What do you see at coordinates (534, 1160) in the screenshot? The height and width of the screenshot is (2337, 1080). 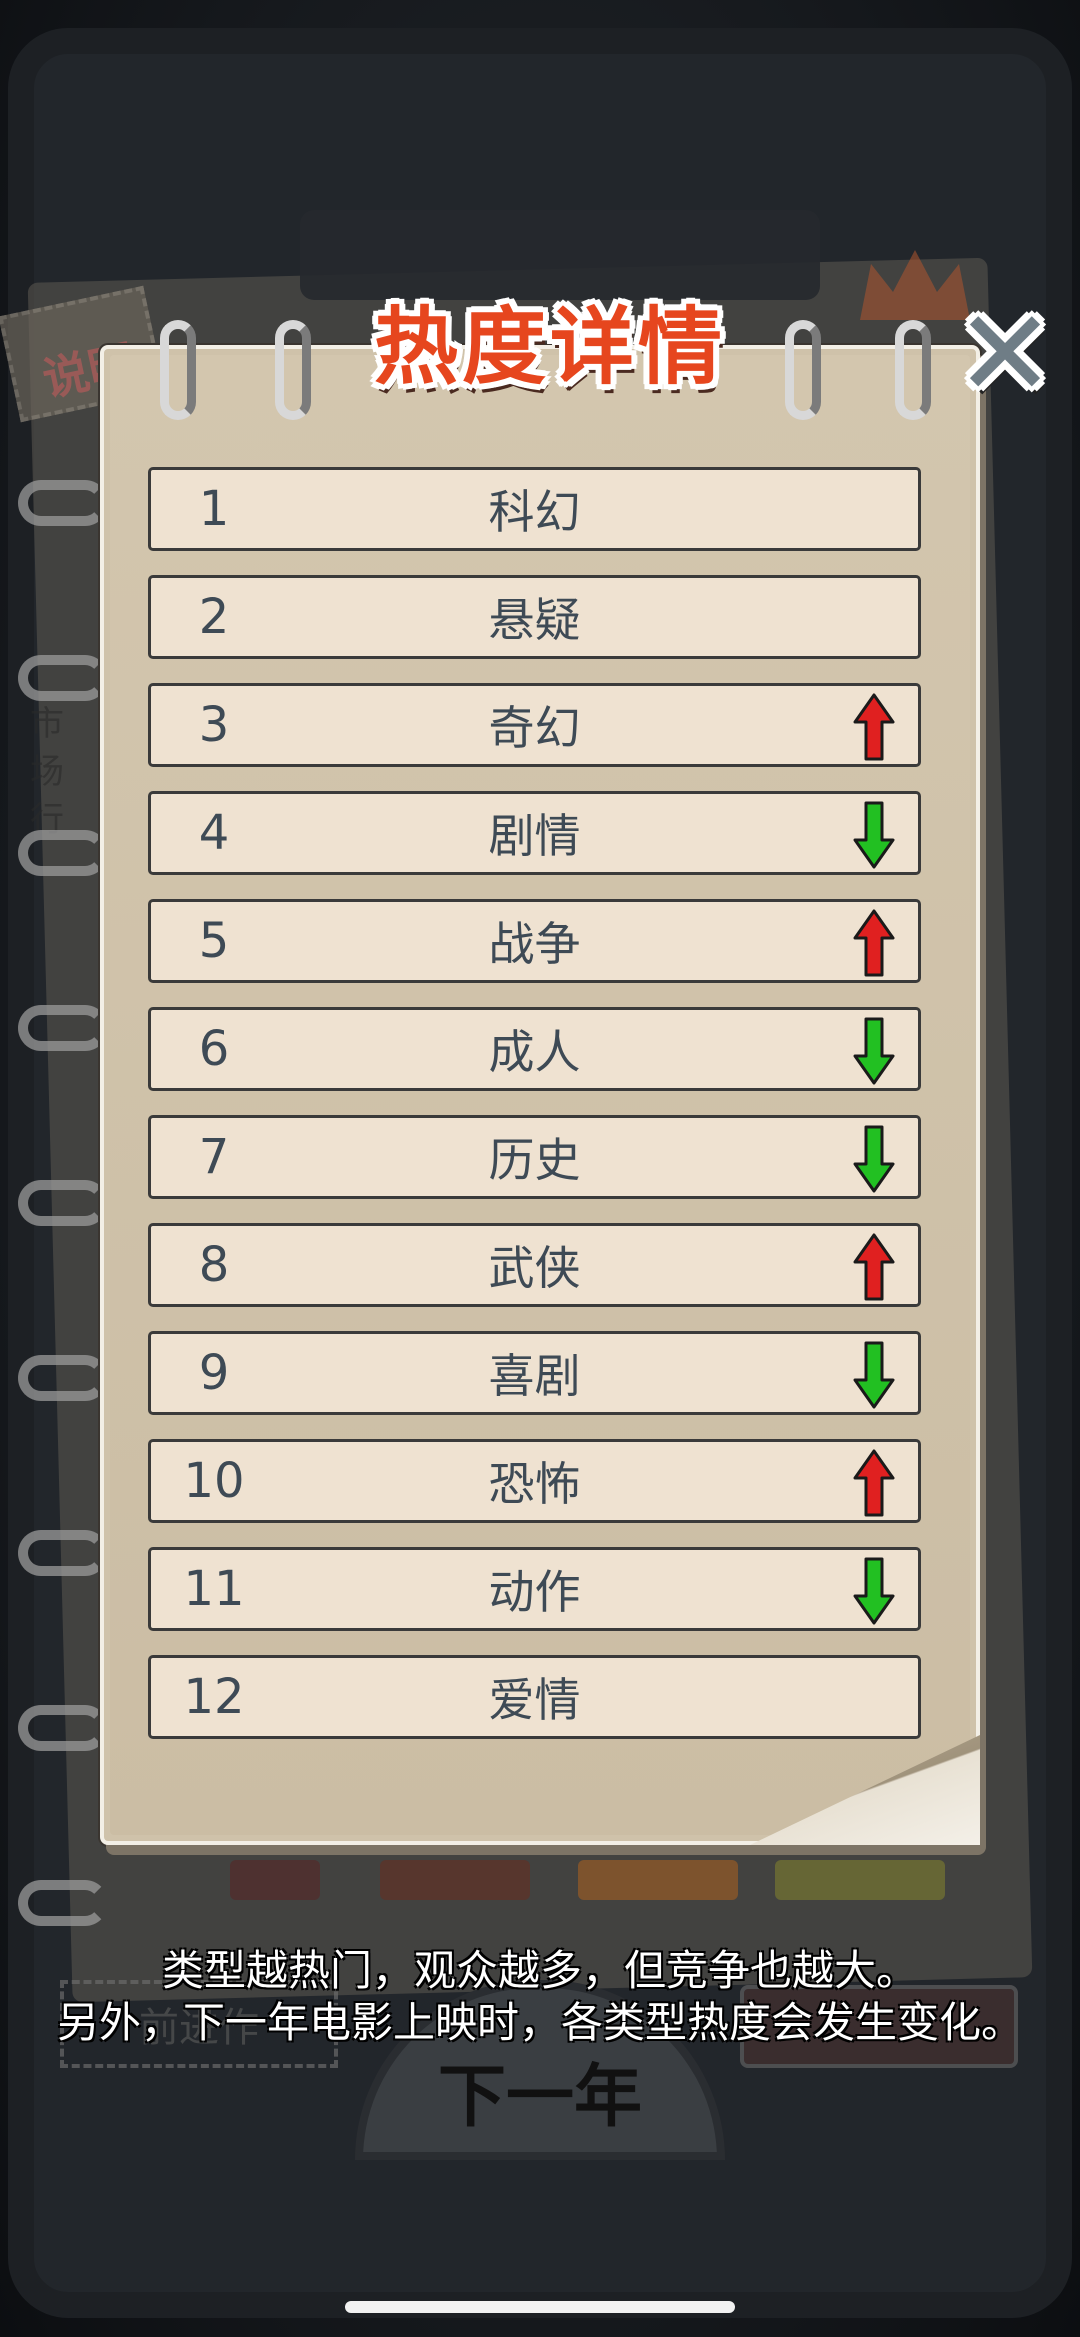 I see `genre-name: 历史` at bounding box center [534, 1160].